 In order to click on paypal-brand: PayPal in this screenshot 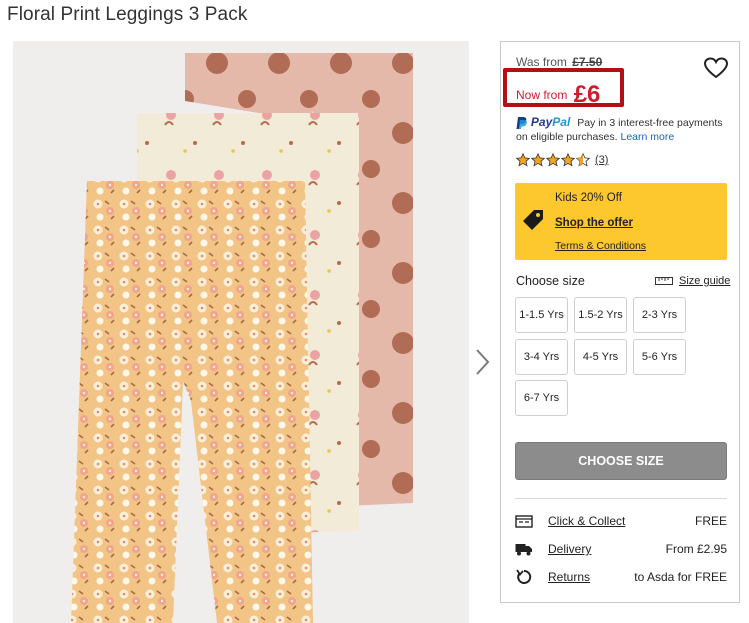, I will do `click(550, 122)`.